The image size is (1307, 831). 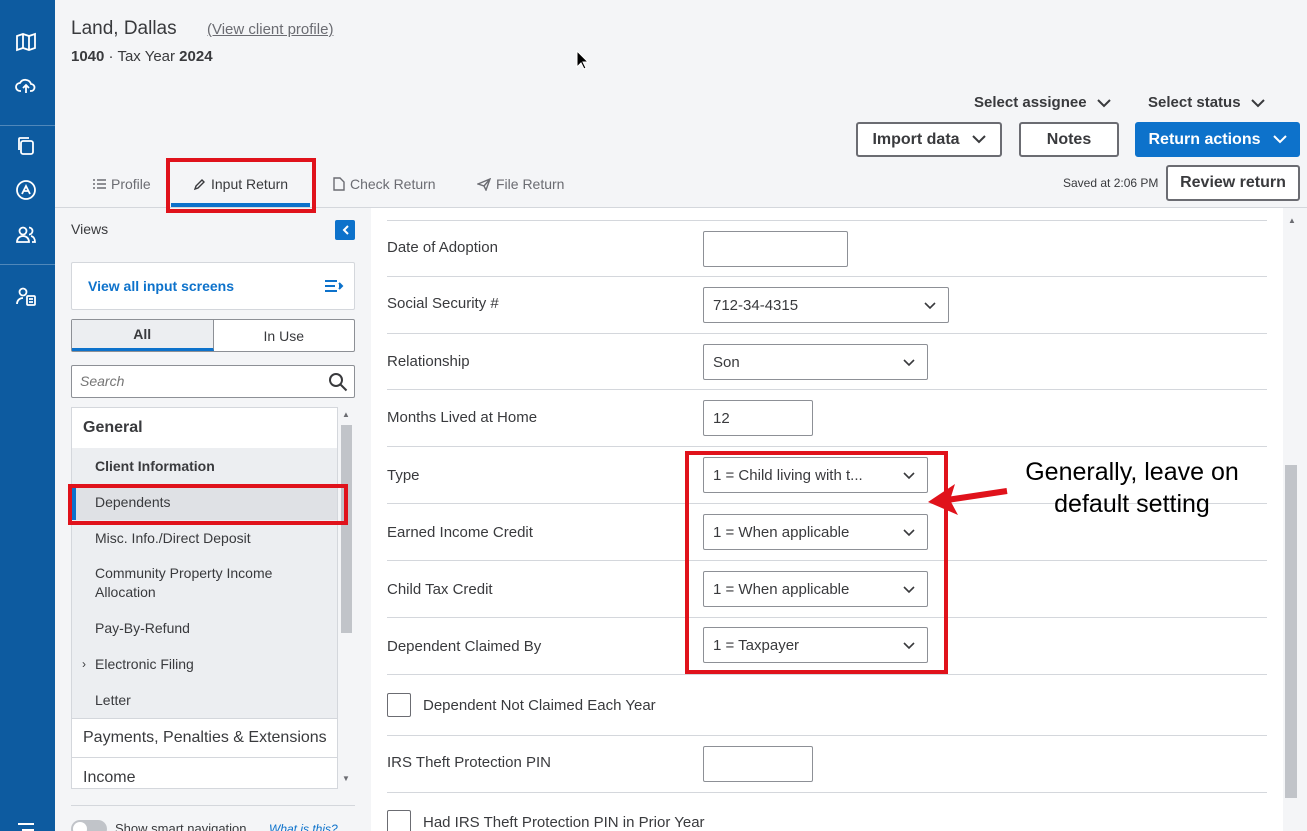 I want to click on highlight-box-input-return, so click(x=241, y=185).